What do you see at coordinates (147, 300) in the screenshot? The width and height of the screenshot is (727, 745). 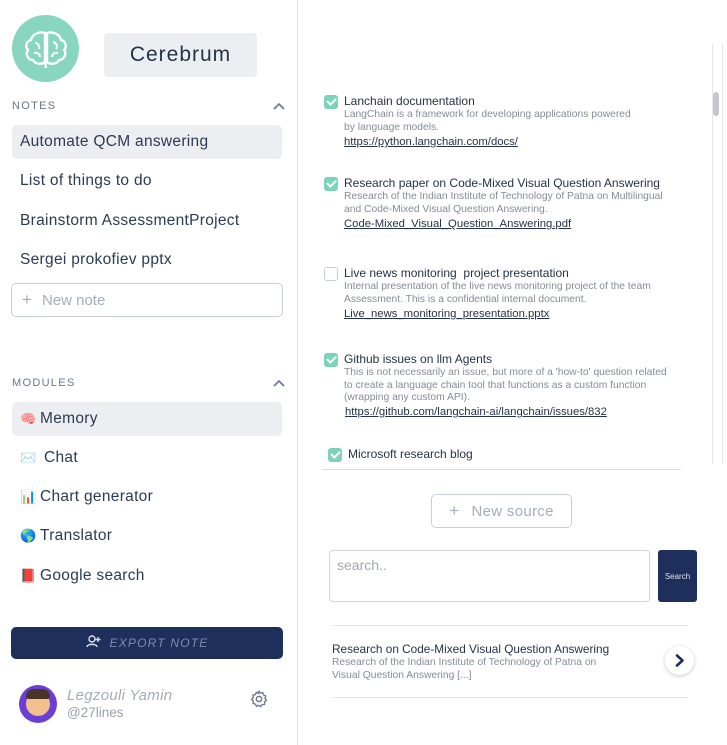 I see `new-note-button: + New note` at bounding box center [147, 300].